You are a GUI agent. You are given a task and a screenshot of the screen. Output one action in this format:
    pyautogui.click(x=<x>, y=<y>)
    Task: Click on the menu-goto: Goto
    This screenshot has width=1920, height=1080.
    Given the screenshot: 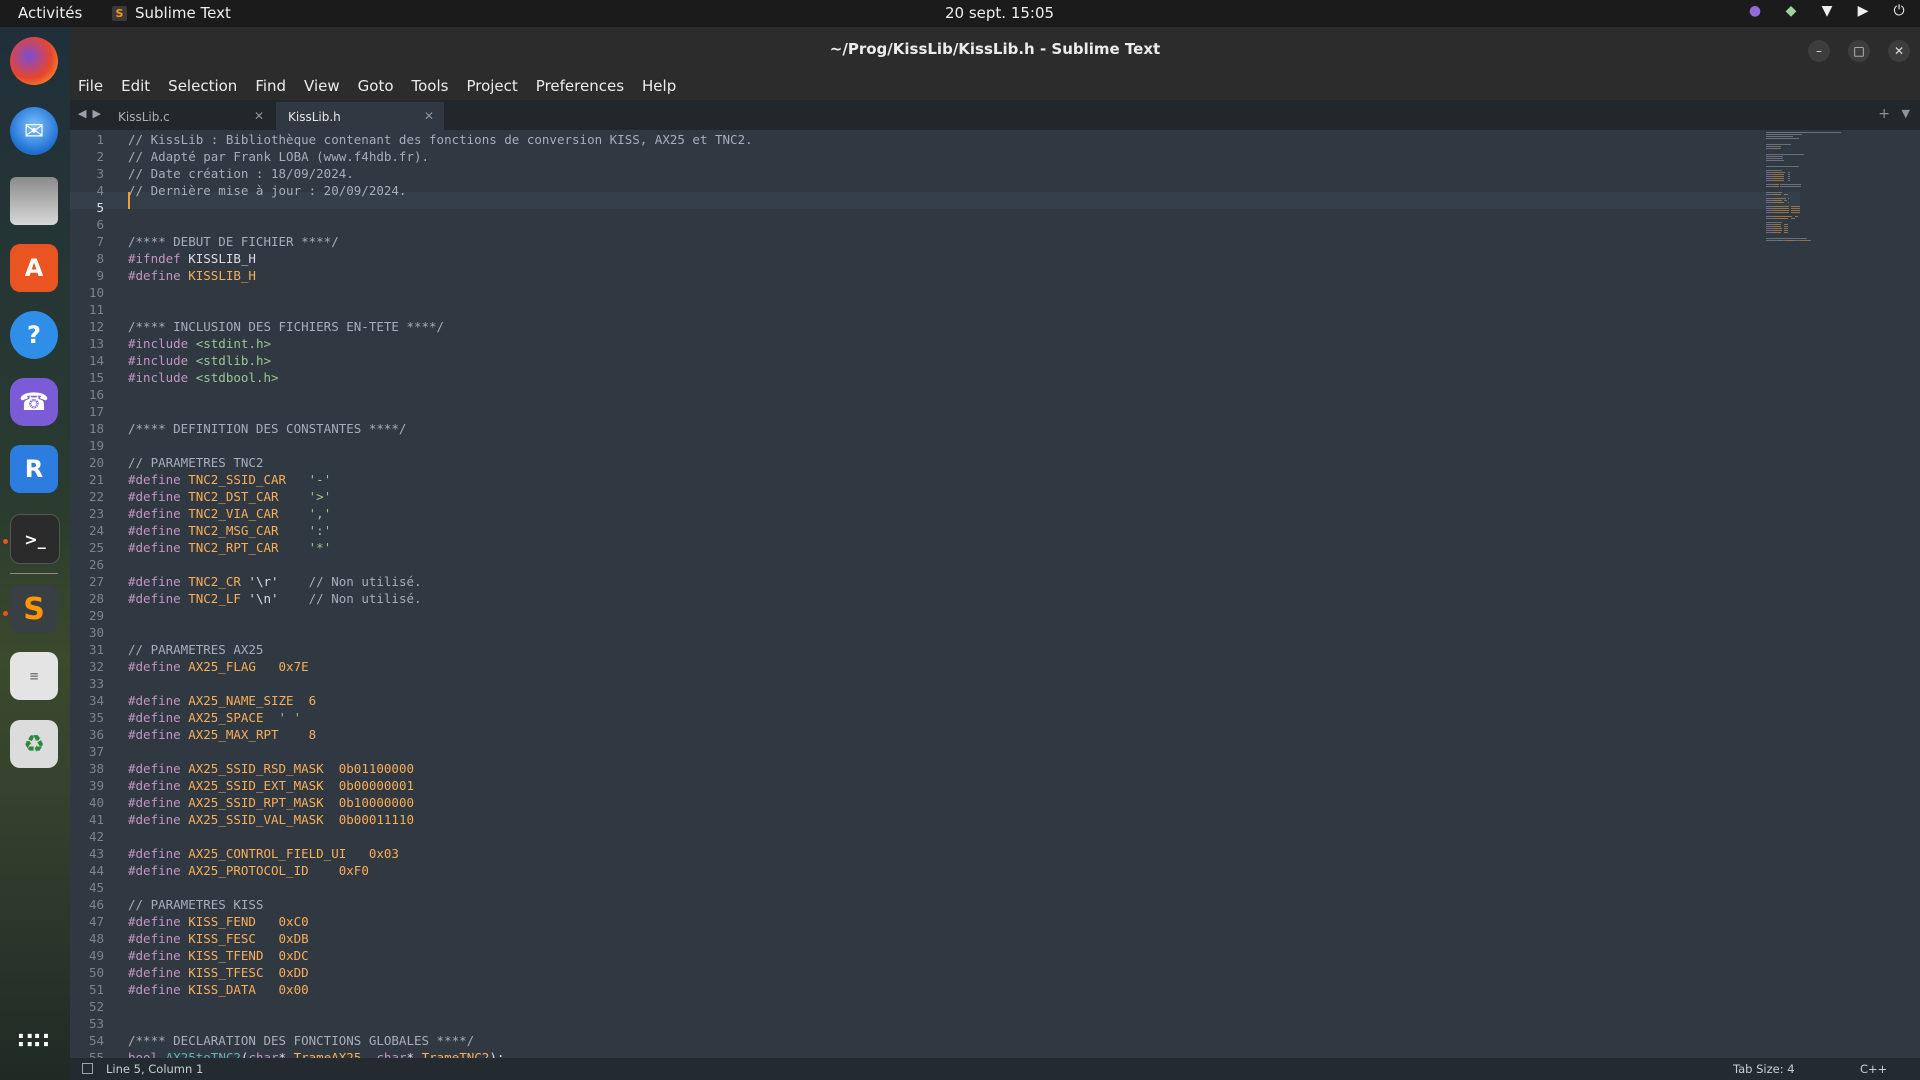 What is the action you would take?
    pyautogui.click(x=376, y=86)
    